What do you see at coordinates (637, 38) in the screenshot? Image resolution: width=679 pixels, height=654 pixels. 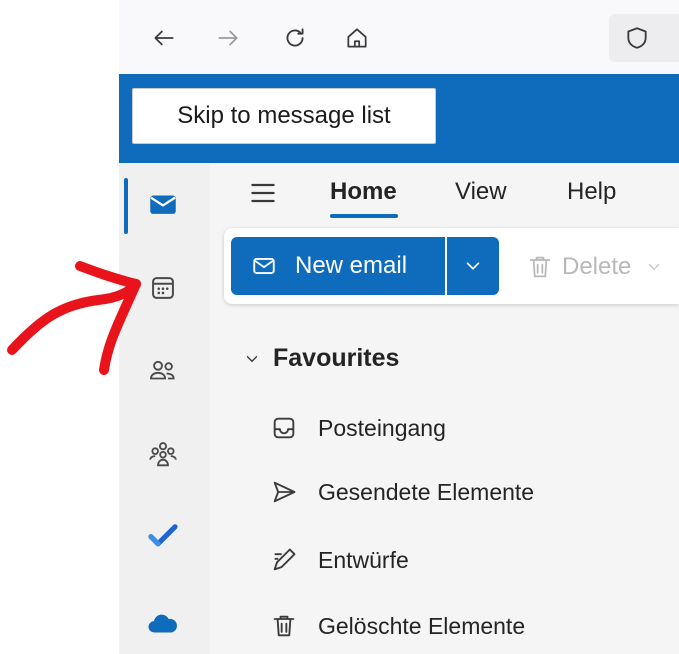 I see `shield-icon` at bounding box center [637, 38].